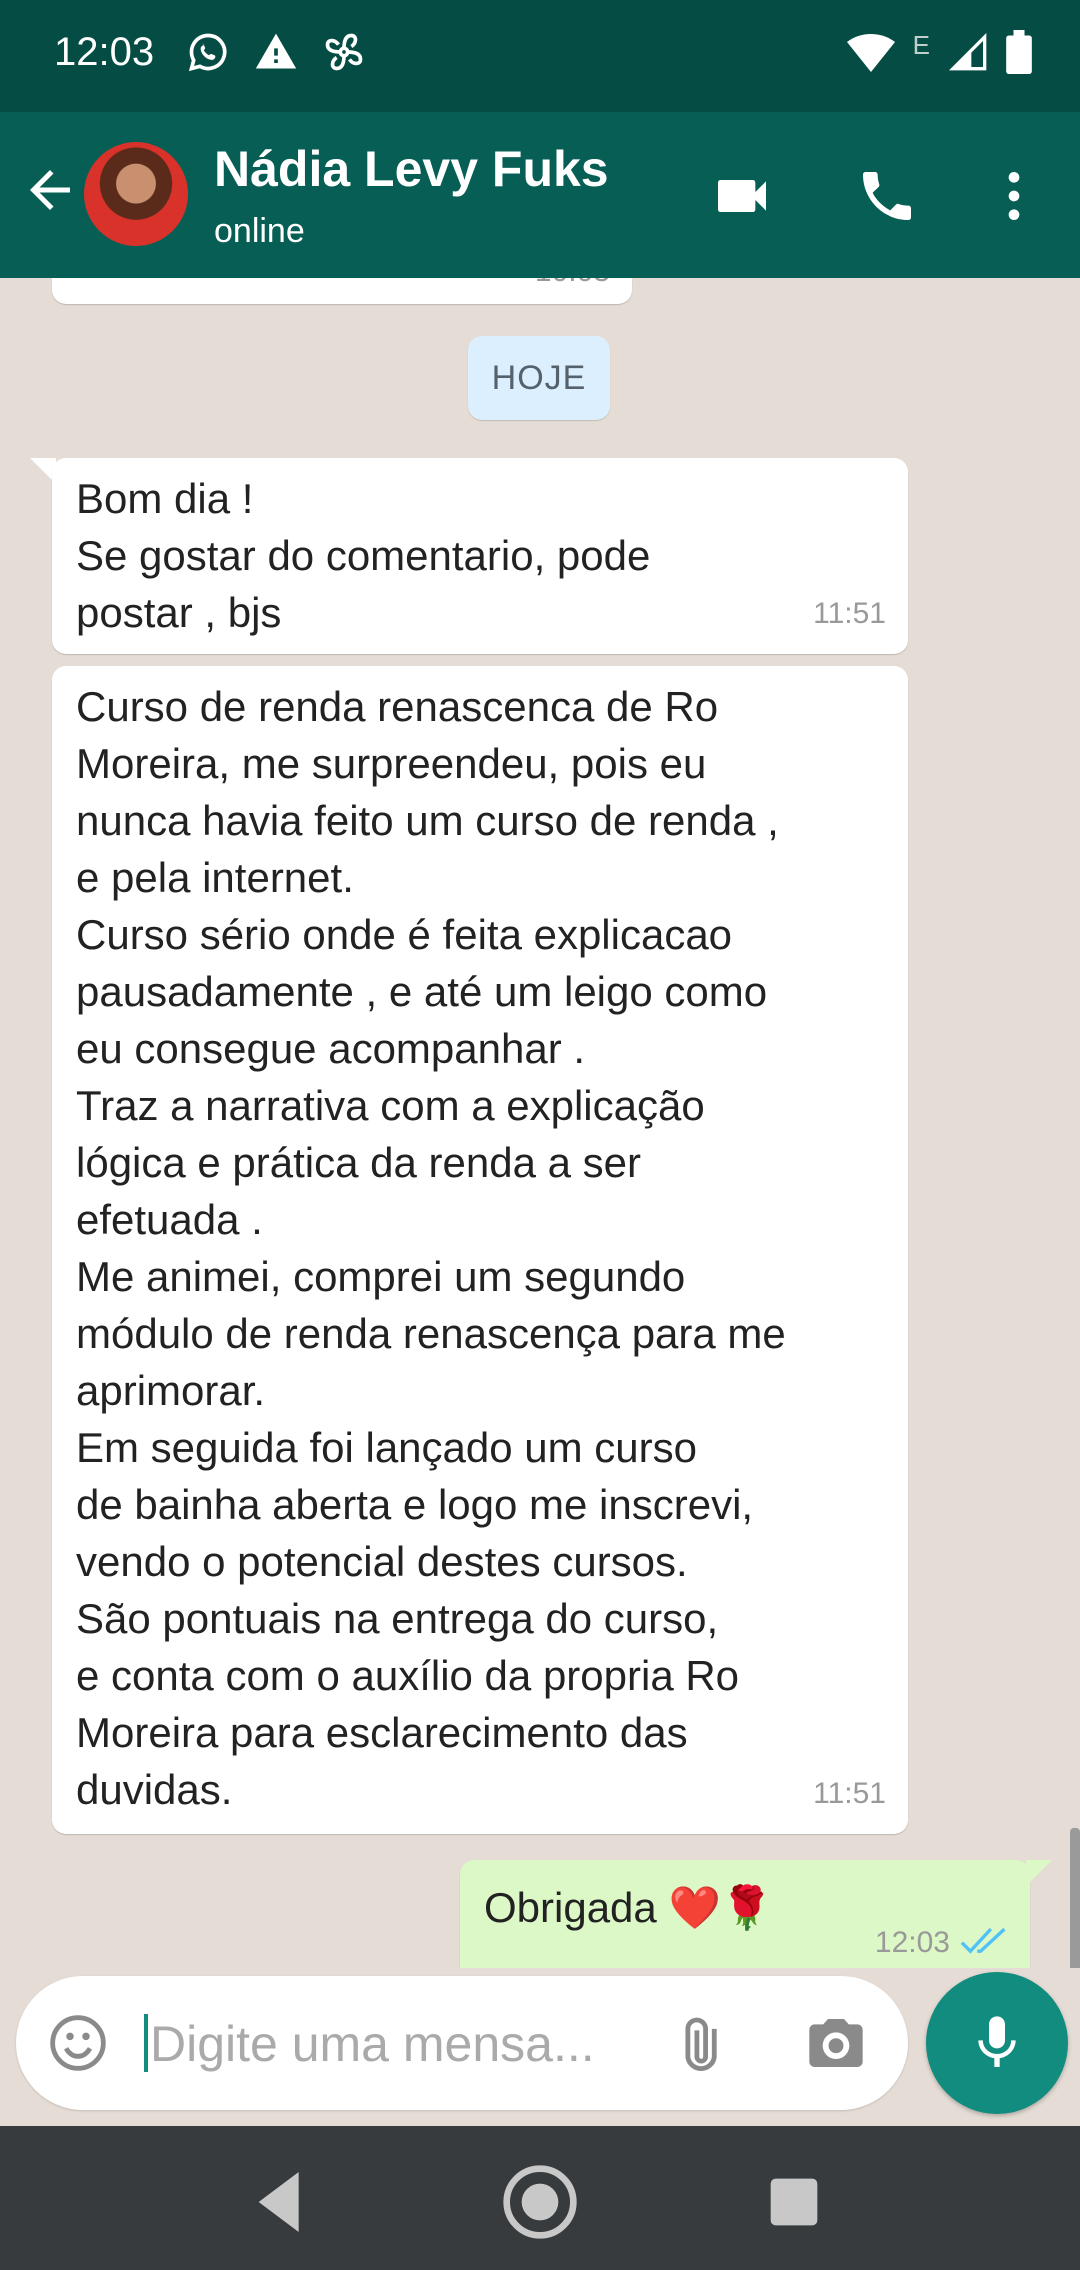  Describe the element at coordinates (342, 291) in the screenshot. I see `message-bubble-previous: 10:03` at that location.